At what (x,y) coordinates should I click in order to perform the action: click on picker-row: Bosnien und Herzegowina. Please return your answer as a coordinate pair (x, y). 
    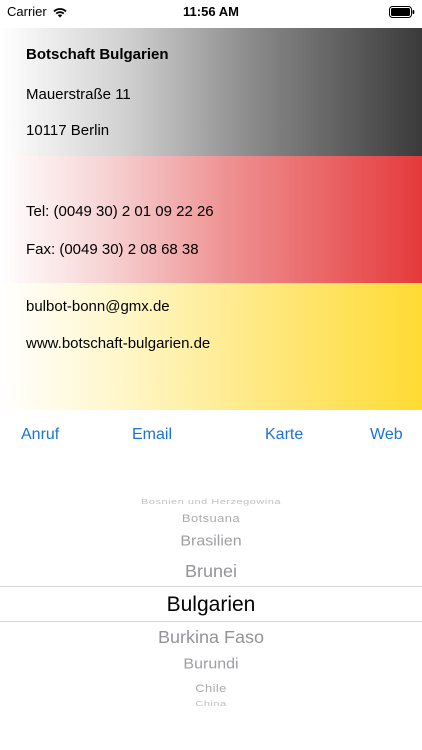
    Looking at the image, I should click on (211, 502).